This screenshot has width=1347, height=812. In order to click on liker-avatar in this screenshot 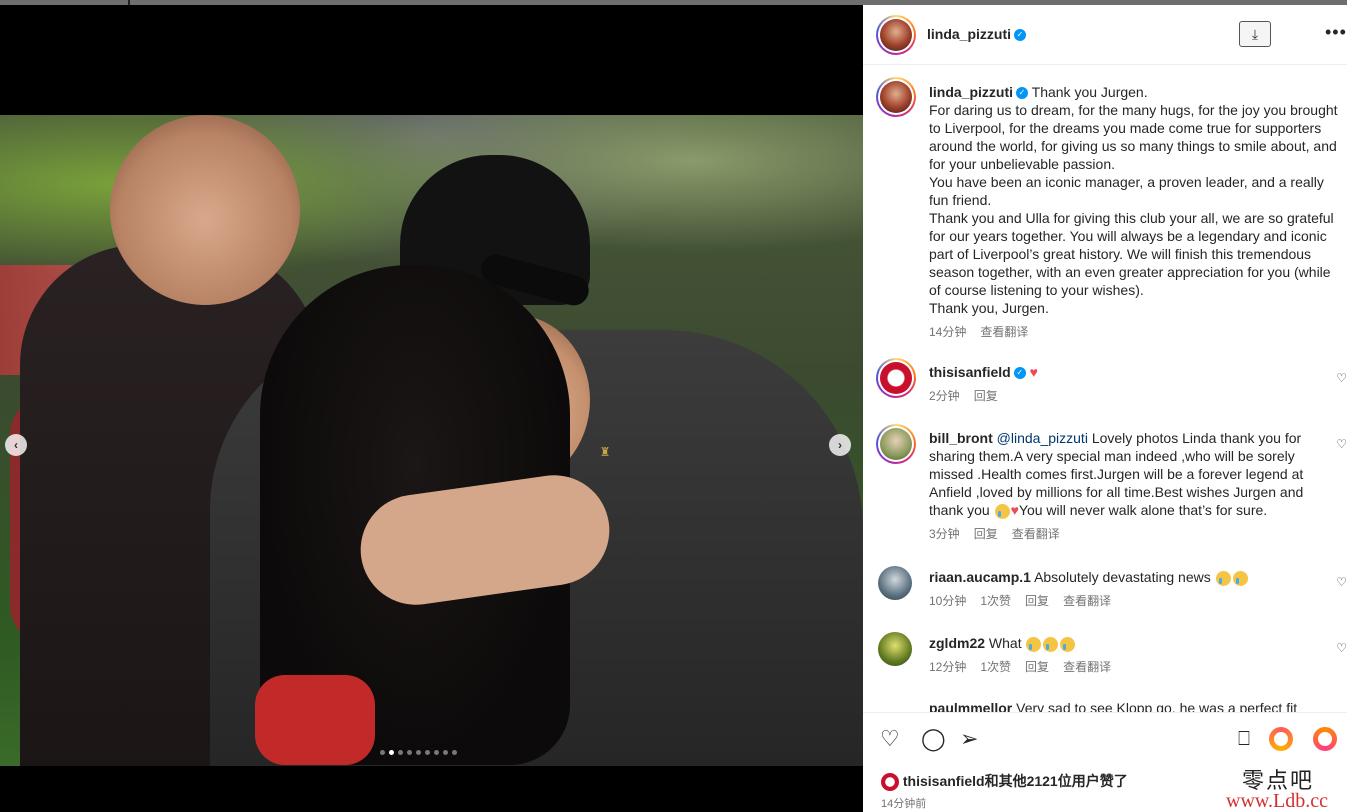, I will do `click(890, 782)`.